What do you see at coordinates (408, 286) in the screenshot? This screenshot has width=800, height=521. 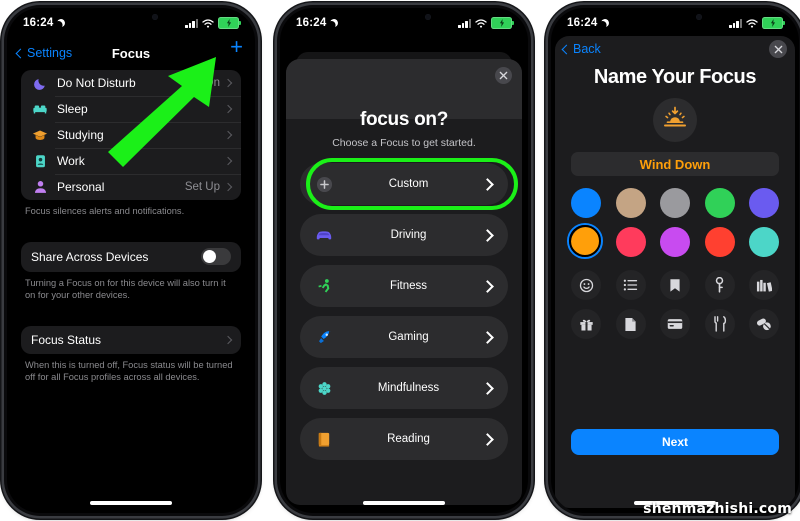 I see `focus-option-label: Fitness` at bounding box center [408, 286].